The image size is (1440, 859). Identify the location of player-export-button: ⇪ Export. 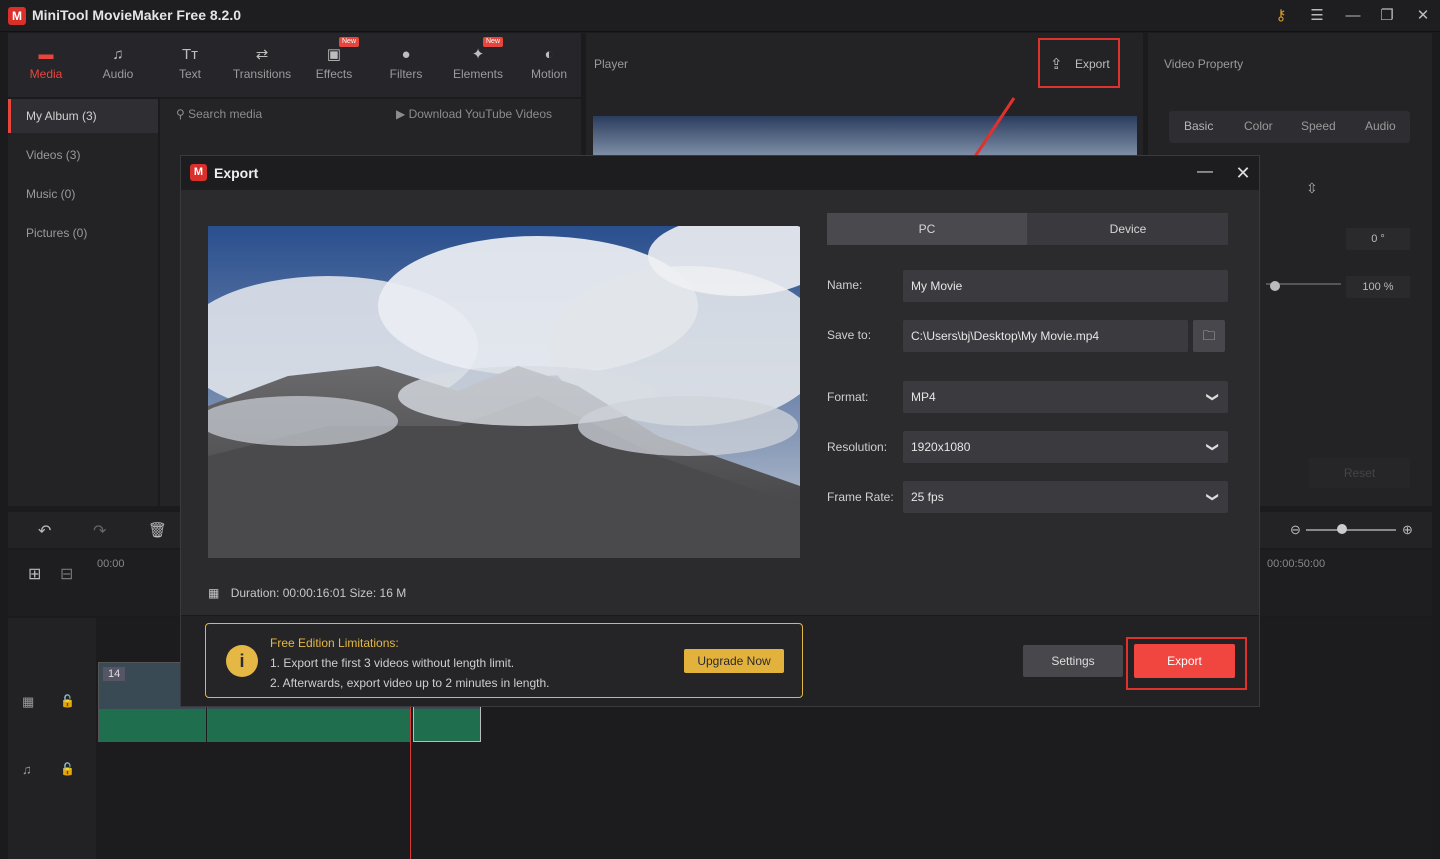
(1079, 63).